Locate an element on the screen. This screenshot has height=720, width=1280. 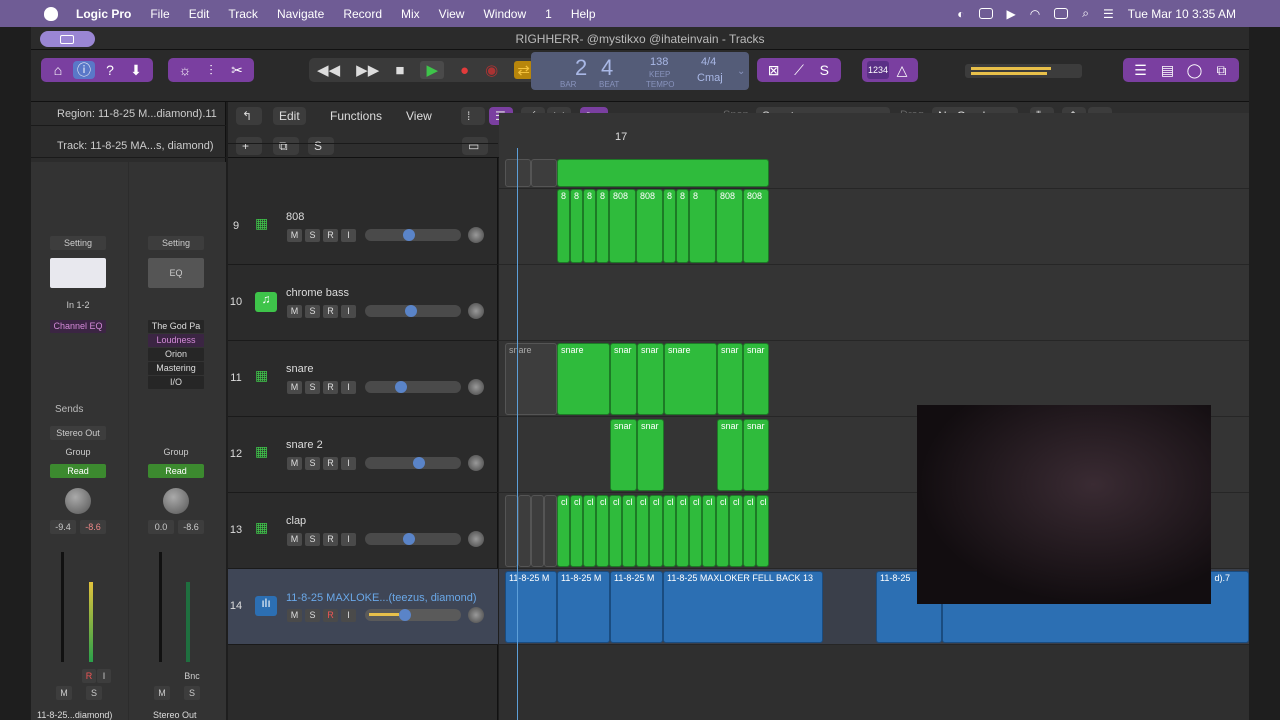
toolbar-icon: ⬇ is located at coordinates (136, 70).